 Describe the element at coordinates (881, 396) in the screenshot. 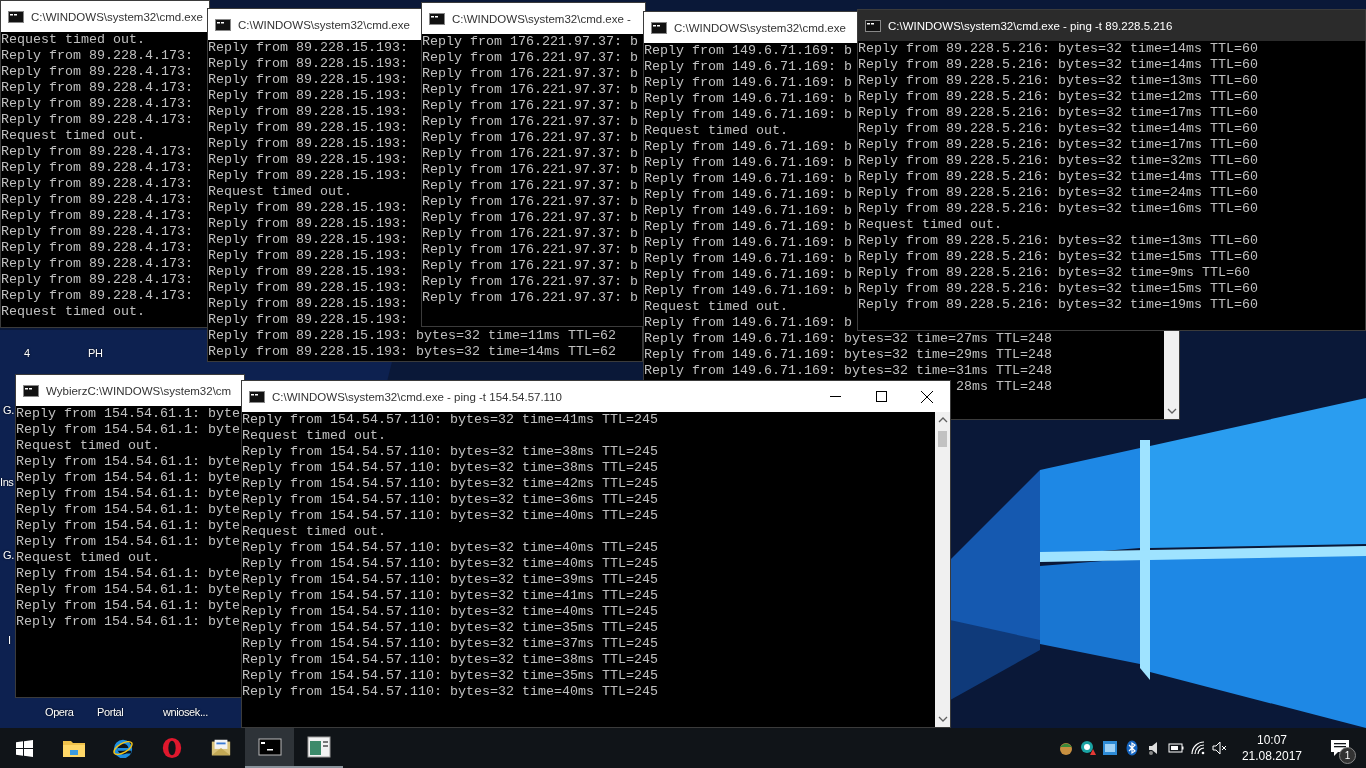

I see `maximize-icon` at that location.